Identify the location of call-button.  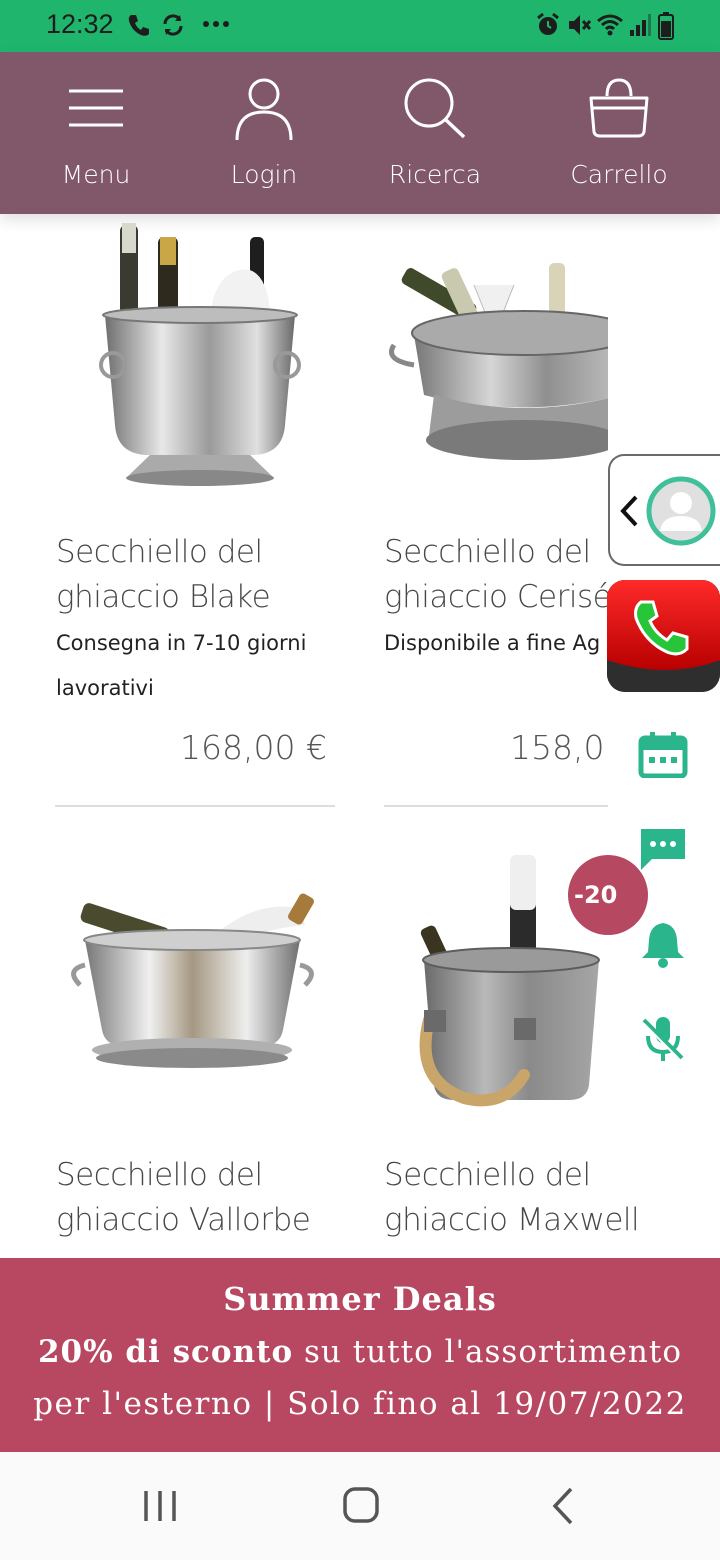
(663, 636).